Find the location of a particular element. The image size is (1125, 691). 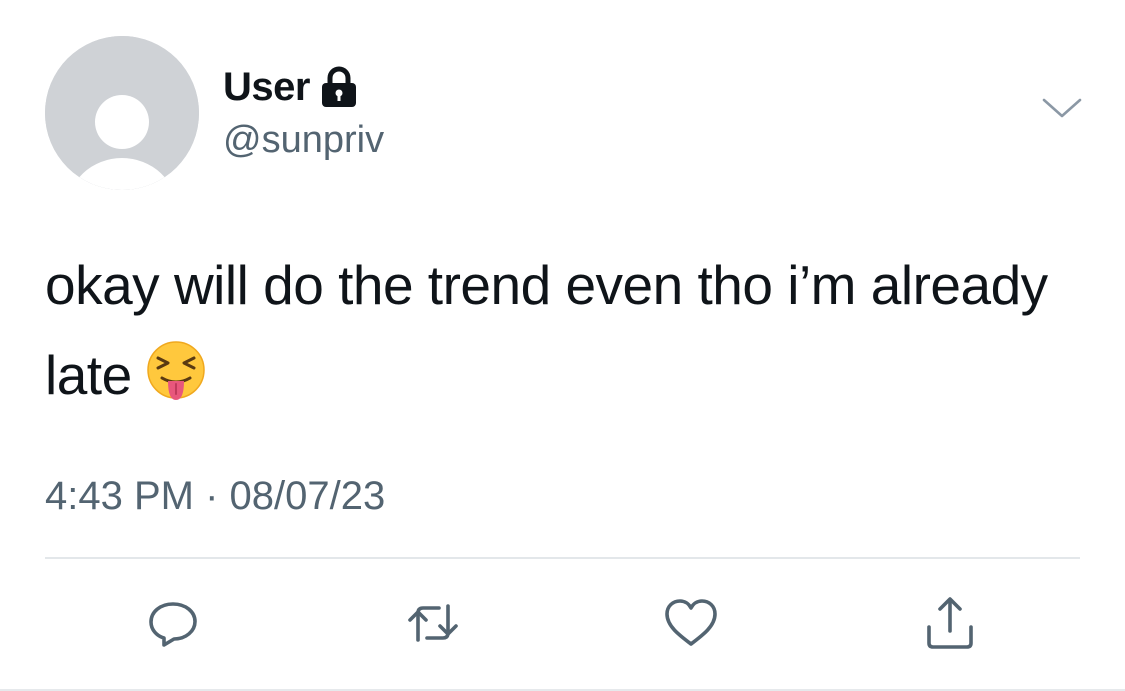

retweet-button is located at coordinates (433, 623).